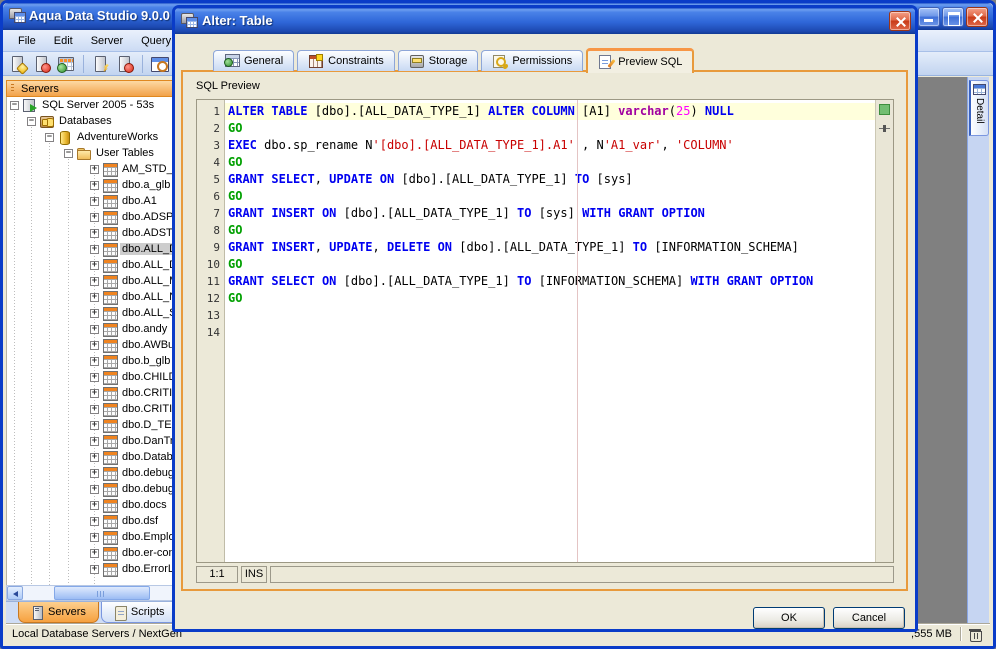 Image resolution: width=996 pixels, height=649 pixels. What do you see at coordinates (91, 153) in the screenshot?
I see `tree-item-user-tables: − User Tables` at bounding box center [91, 153].